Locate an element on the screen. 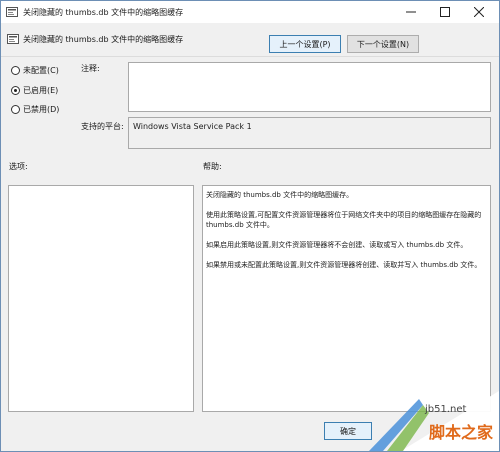  window-title: 关闭隐藏的 thumbs.db 文件中的缩略图缓存 is located at coordinates (103, 12).